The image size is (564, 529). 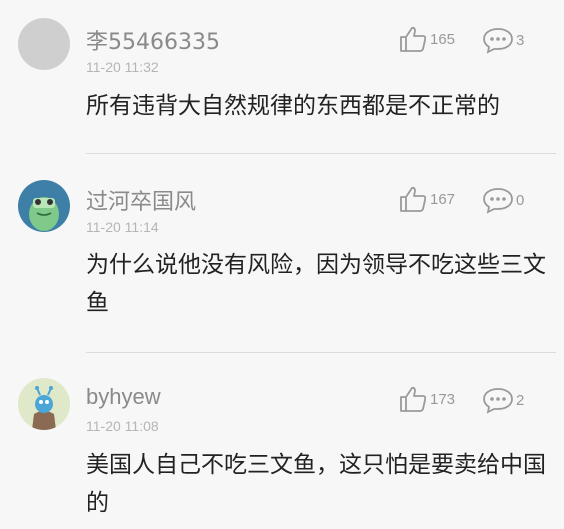 I want to click on reply-count: 2, so click(x=520, y=400).